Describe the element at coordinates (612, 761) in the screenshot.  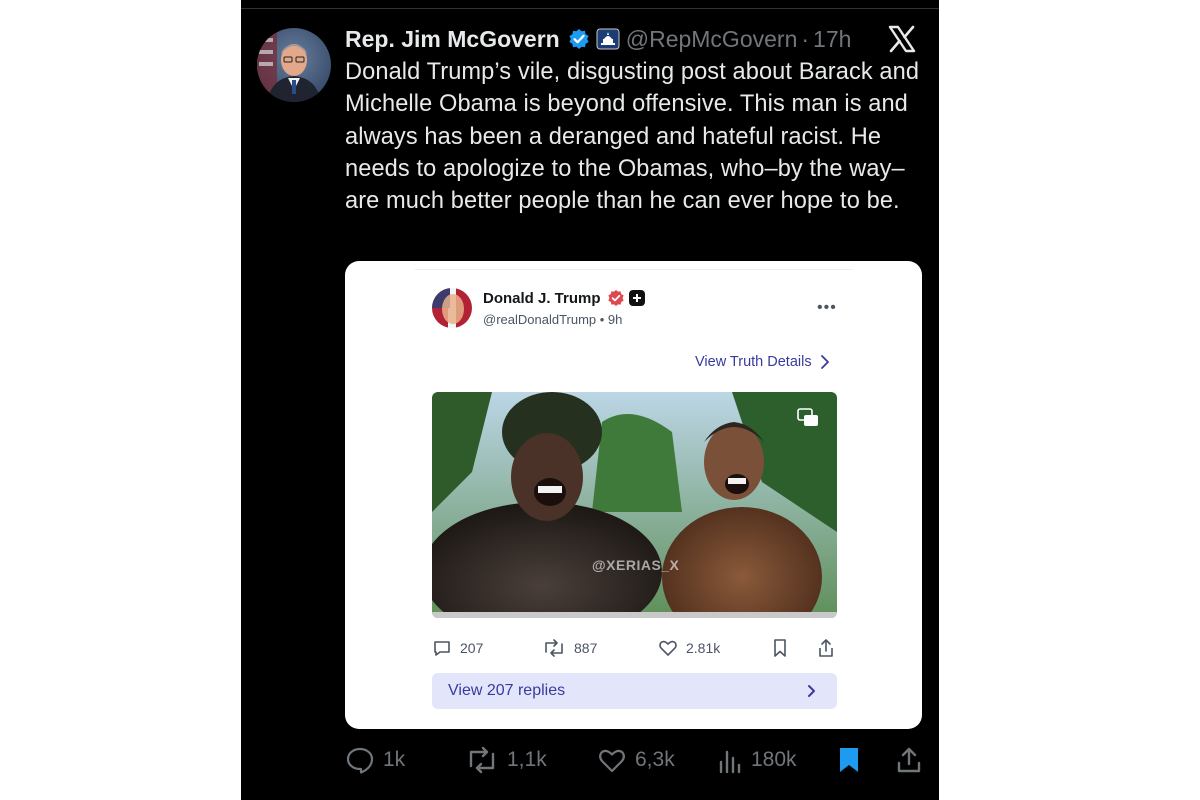
I see `like-icon` at that location.